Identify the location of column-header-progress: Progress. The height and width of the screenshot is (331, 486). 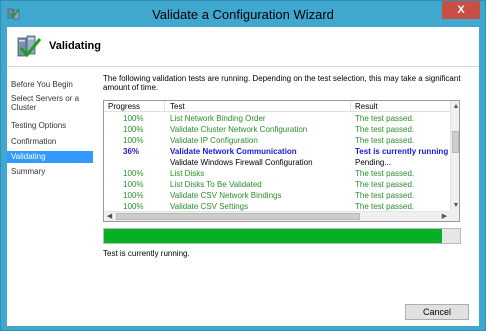
(124, 106).